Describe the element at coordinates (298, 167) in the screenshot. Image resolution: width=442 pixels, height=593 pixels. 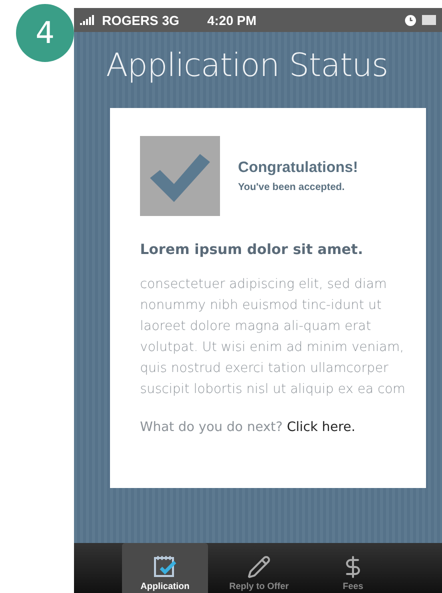
I see `congratulations-heading: Congratulations!` at that location.